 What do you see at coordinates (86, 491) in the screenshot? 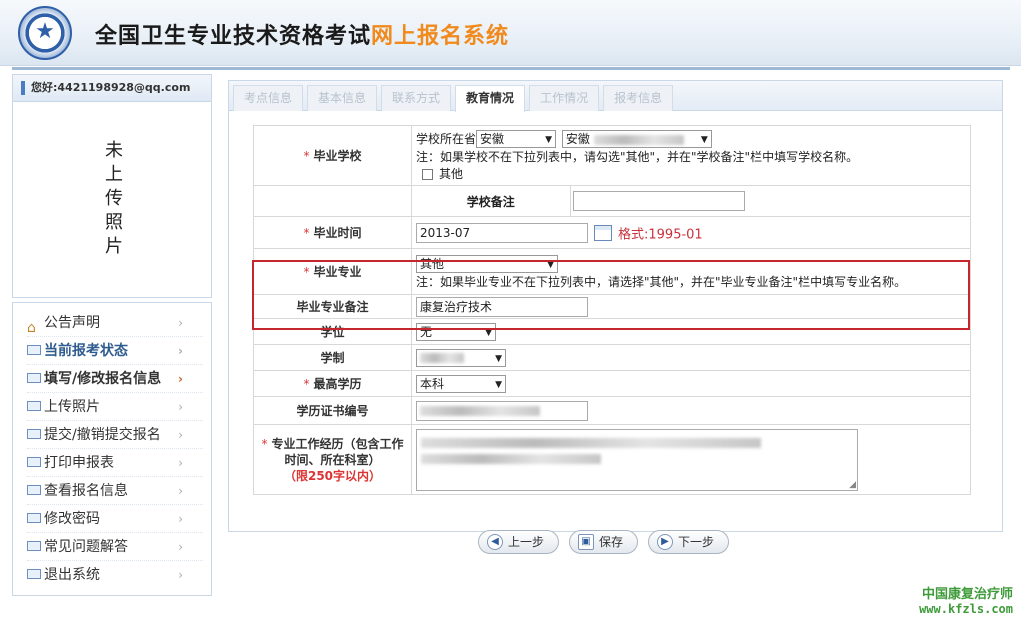
I see `menu-label: 查看报名信息` at bounding box center [86, 491].